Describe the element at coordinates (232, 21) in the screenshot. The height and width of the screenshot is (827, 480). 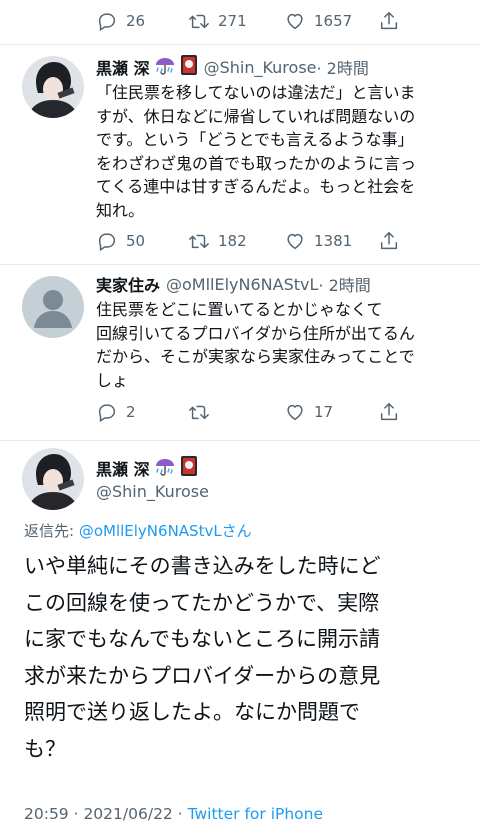
I see `retweet-count: 271` at that location.